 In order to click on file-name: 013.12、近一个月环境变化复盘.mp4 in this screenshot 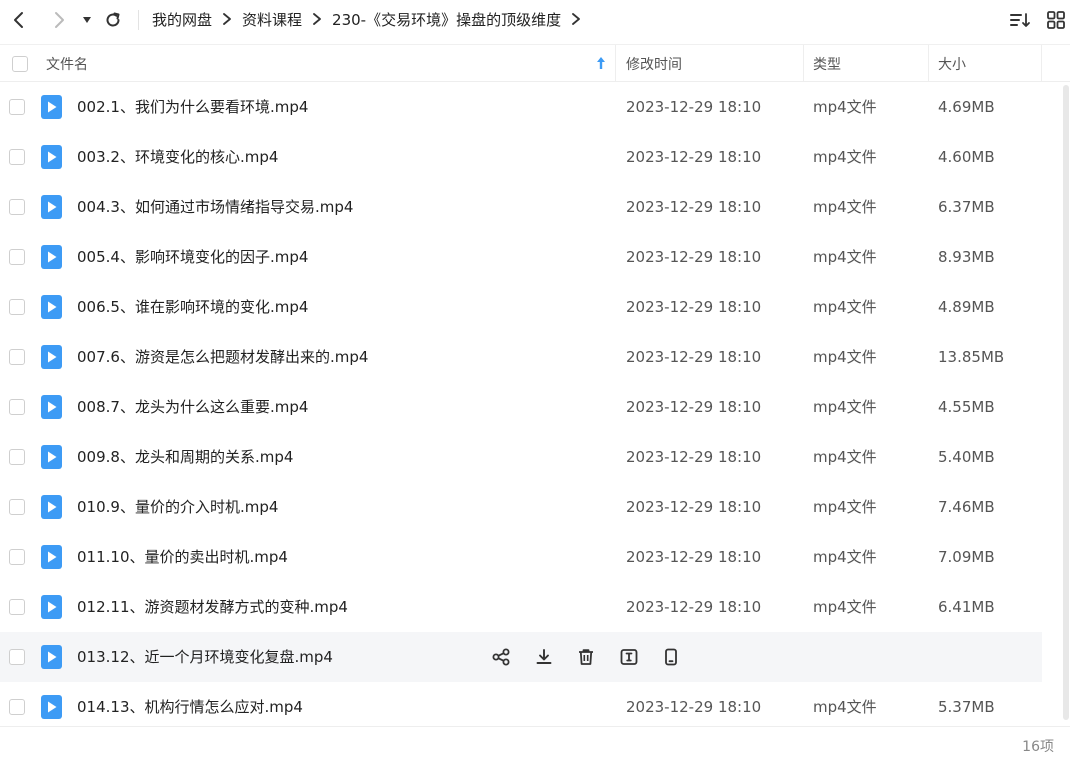, I will do `click(205, 657)`.